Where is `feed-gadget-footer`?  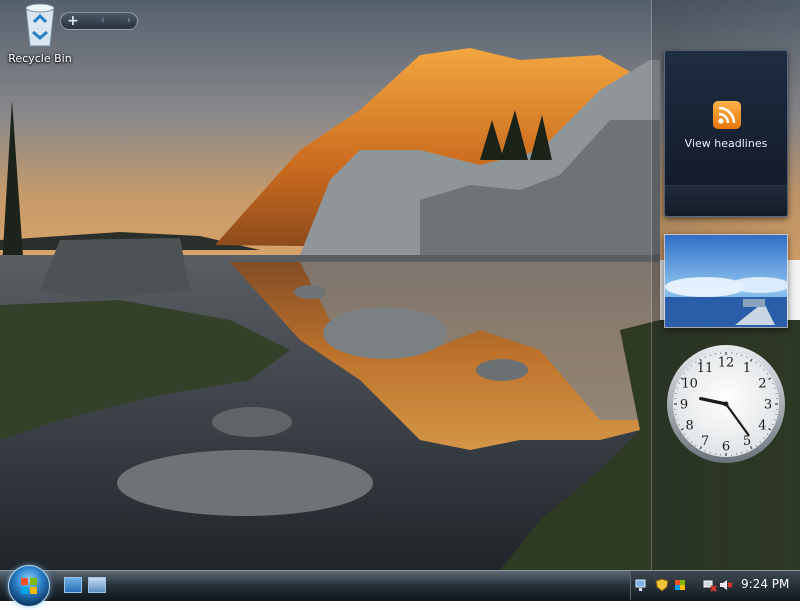
feed-gadget-footer is located at coordinates (726, 200).